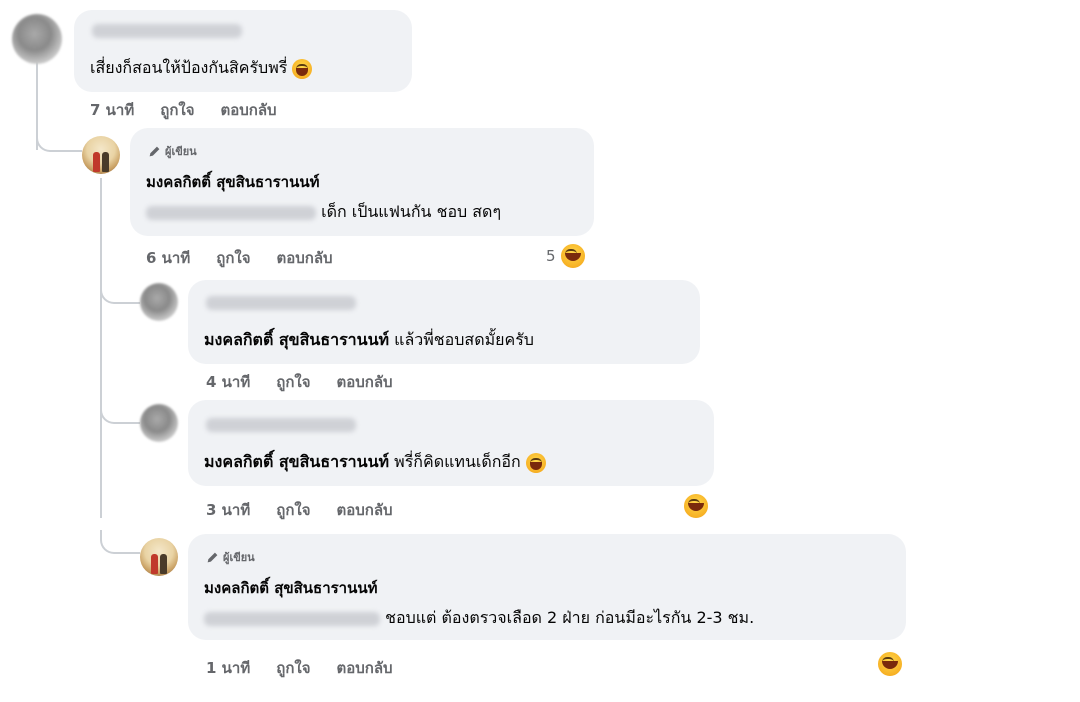 The height and width of the screenshot is (702, 1080). I want to click on comment-actions: 1 นาที ถูกใจ ตอบกลับ, so click(299, 668).